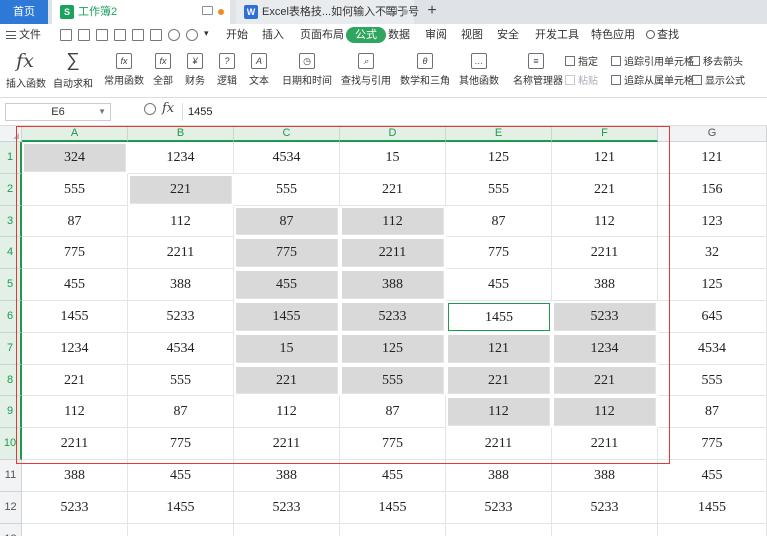  I want to click on cell-c11: 388, so click(287, 476).